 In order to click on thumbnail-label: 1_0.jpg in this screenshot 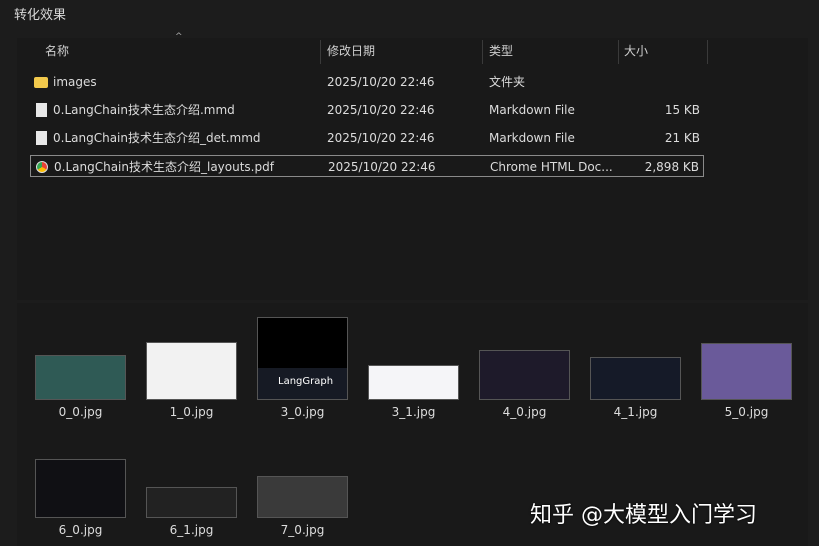, I will do `click(191, 412)`.